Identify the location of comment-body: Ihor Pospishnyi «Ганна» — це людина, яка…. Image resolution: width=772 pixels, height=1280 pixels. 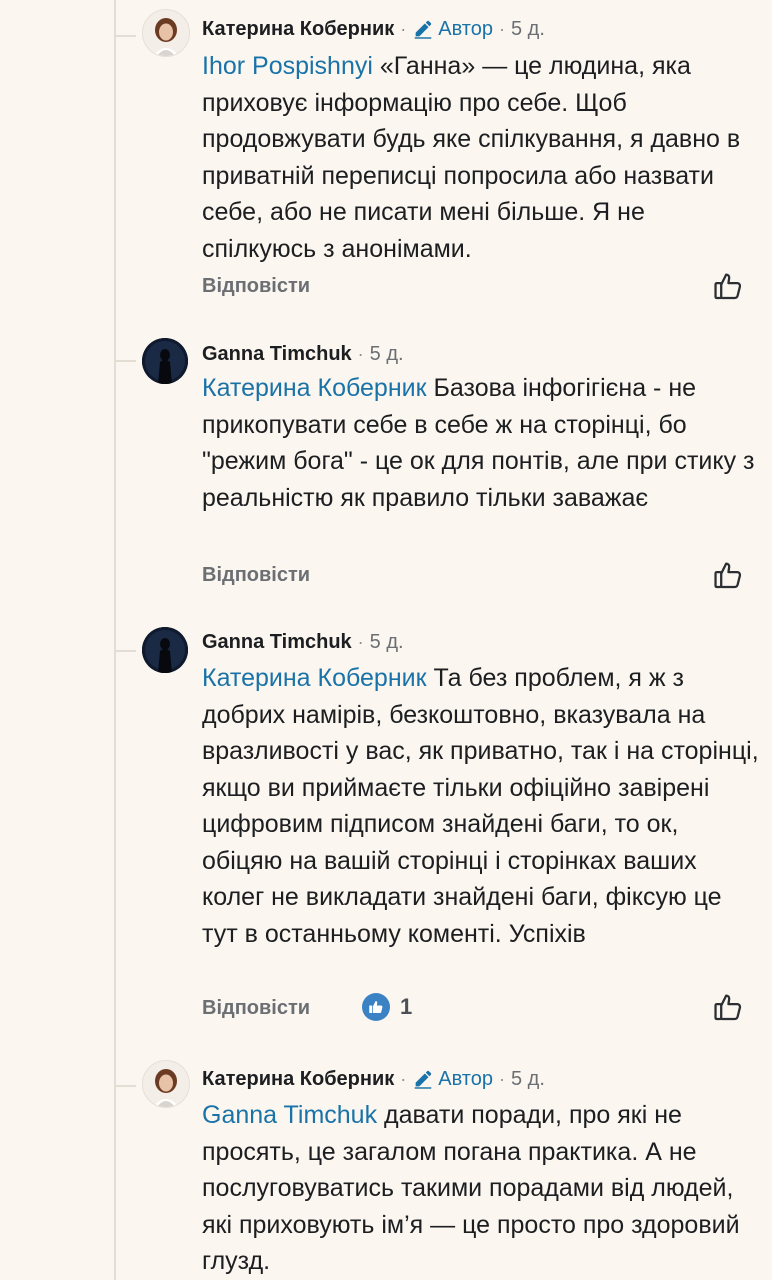
(482, 157).